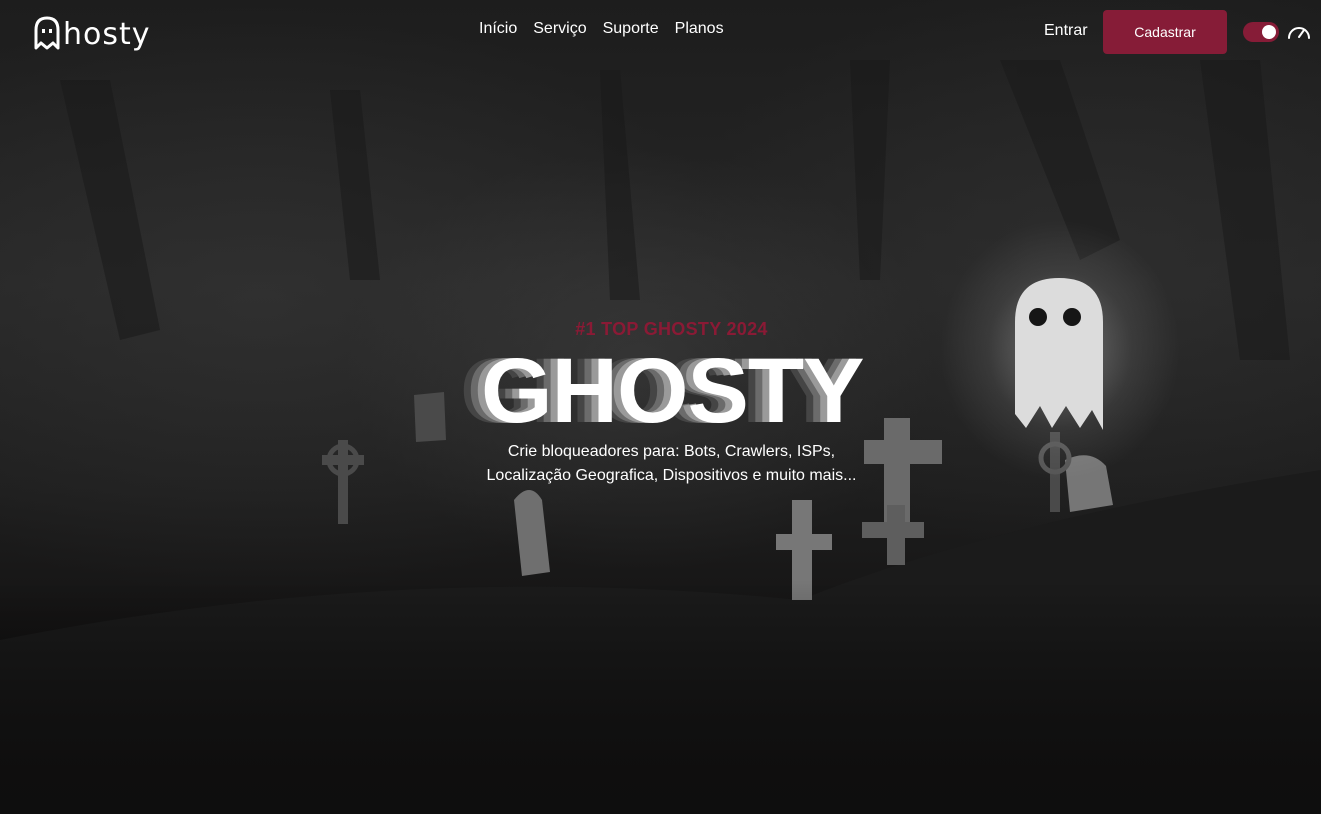 Image resolution: width=1321 pixels, height=814 pixels. I want to click on hero-title-group: GHOSTY GHOSTY GHOSTY GHOSTY, so click(670, 391).